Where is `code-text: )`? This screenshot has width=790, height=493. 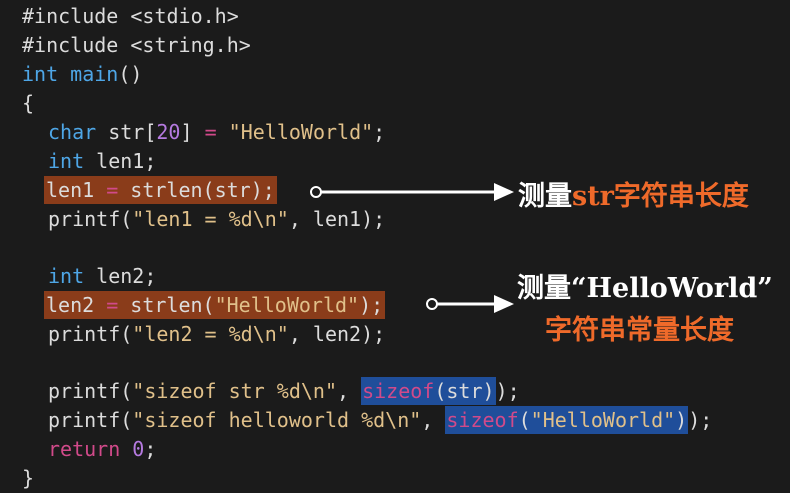
code-text: ) is located at coordinates (681, 420).